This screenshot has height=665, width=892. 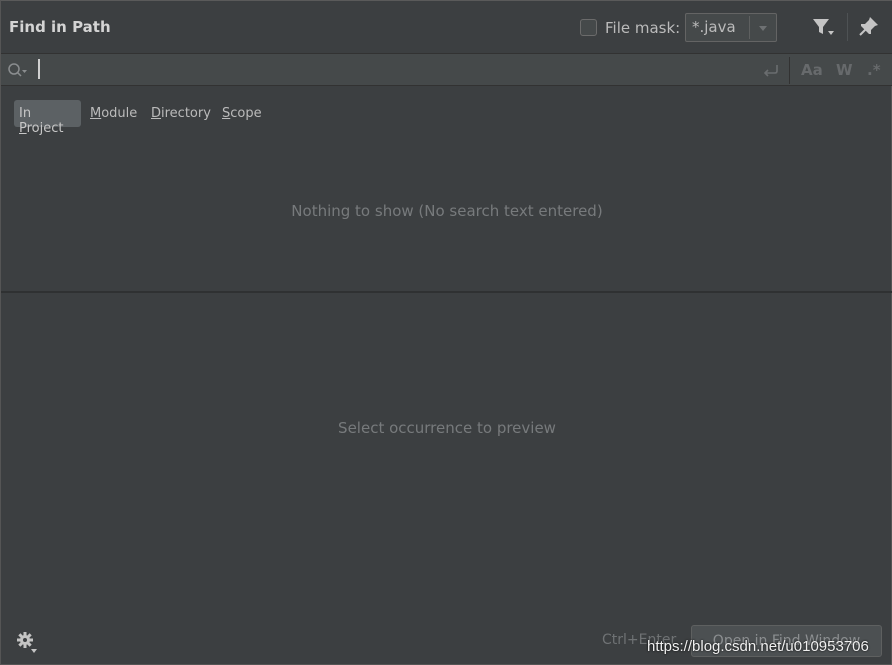 What do you see at coordinates (47, 118) in the screenshot?
I see `tab-in-project: In Project` at bounding box center [47, 118].